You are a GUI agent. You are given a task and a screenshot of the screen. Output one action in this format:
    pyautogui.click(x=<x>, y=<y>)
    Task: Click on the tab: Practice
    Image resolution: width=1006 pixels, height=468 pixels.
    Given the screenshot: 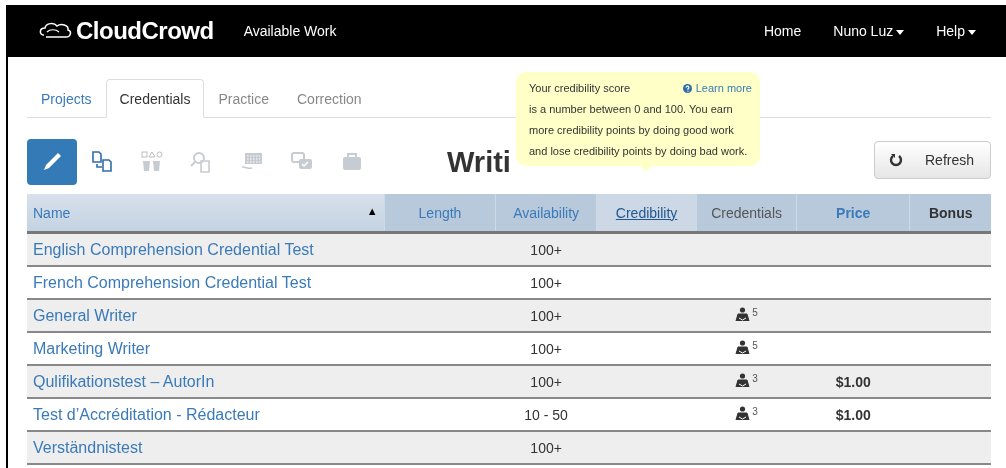 What is the action you would take?
    pyautogui.click(x=243, y=98)
    